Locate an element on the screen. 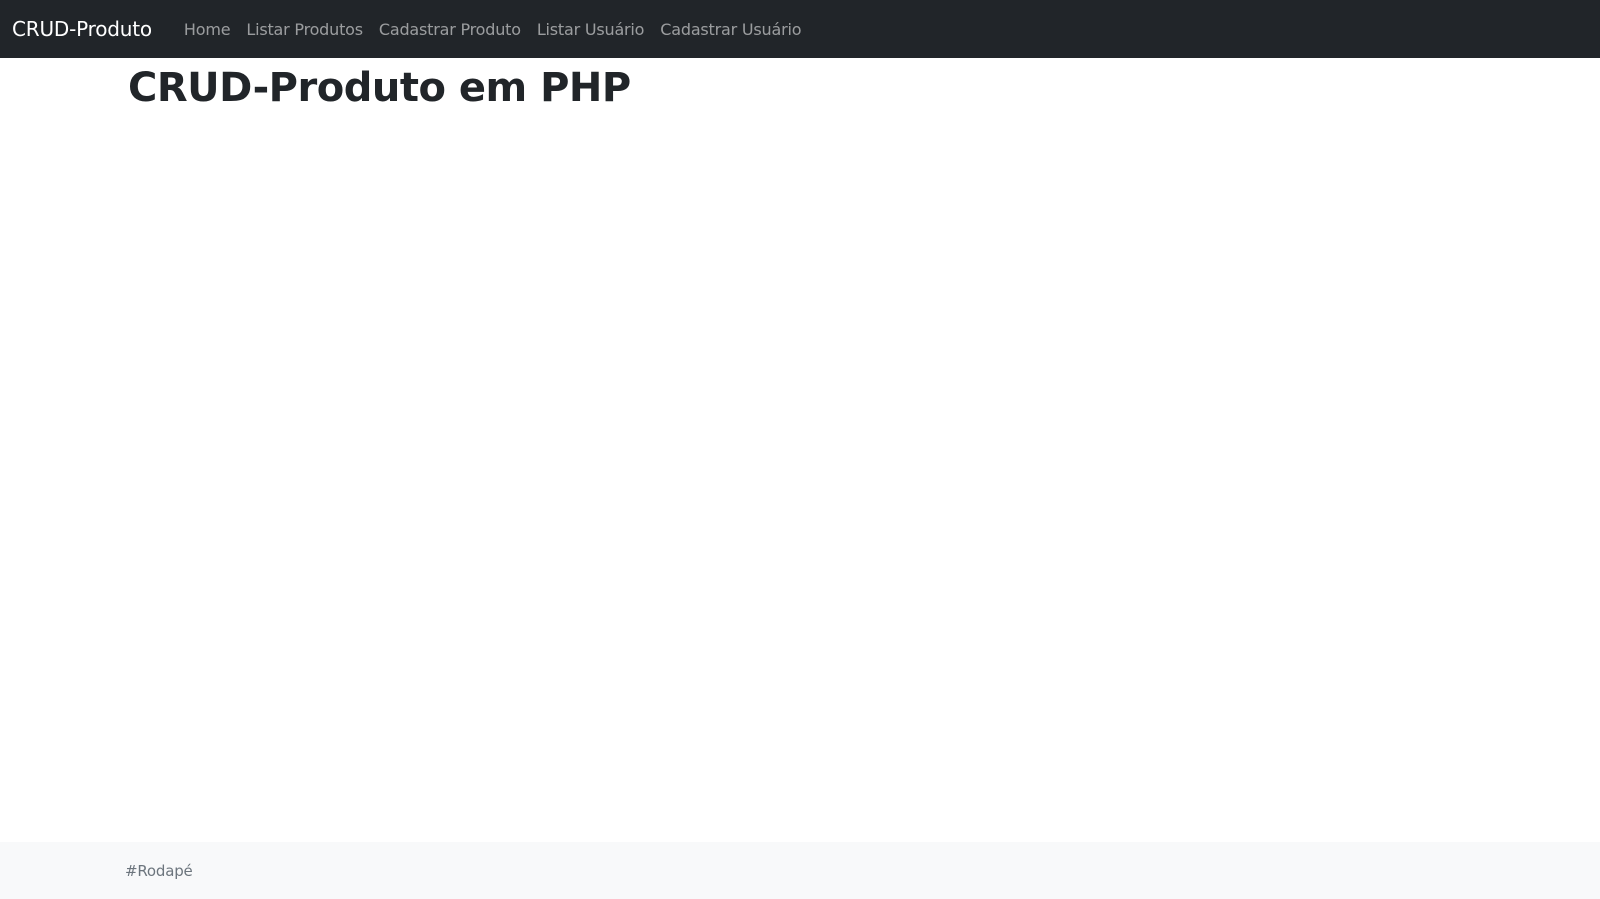 This screenshot has width=1600, height=899. nav-link-cadastrar-produto: Cadastrar Produto is located at coordinates (450, 29).